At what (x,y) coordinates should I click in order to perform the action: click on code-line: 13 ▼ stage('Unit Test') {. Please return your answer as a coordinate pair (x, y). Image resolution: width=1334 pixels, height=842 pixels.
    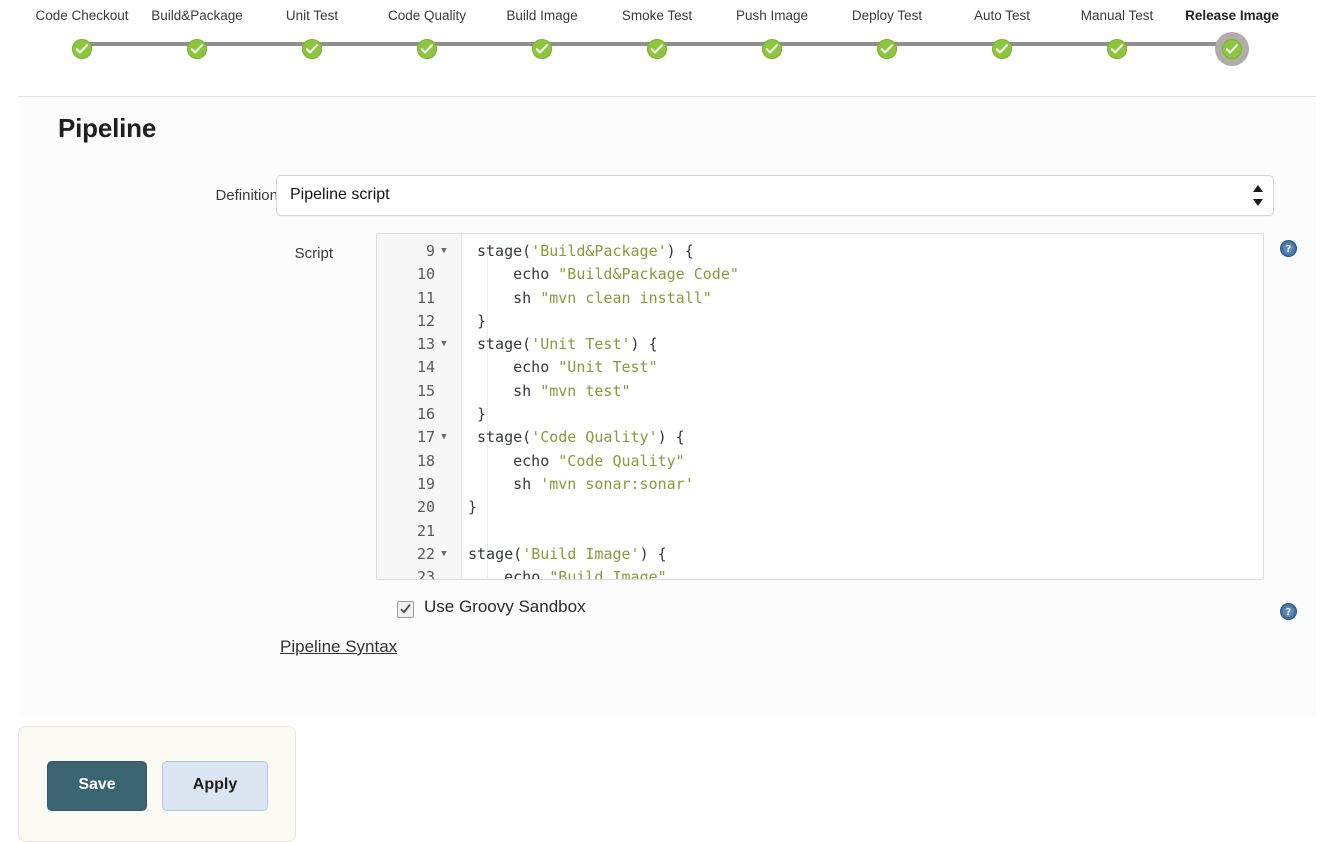
    Looking at the image, I should click on (820, 344).